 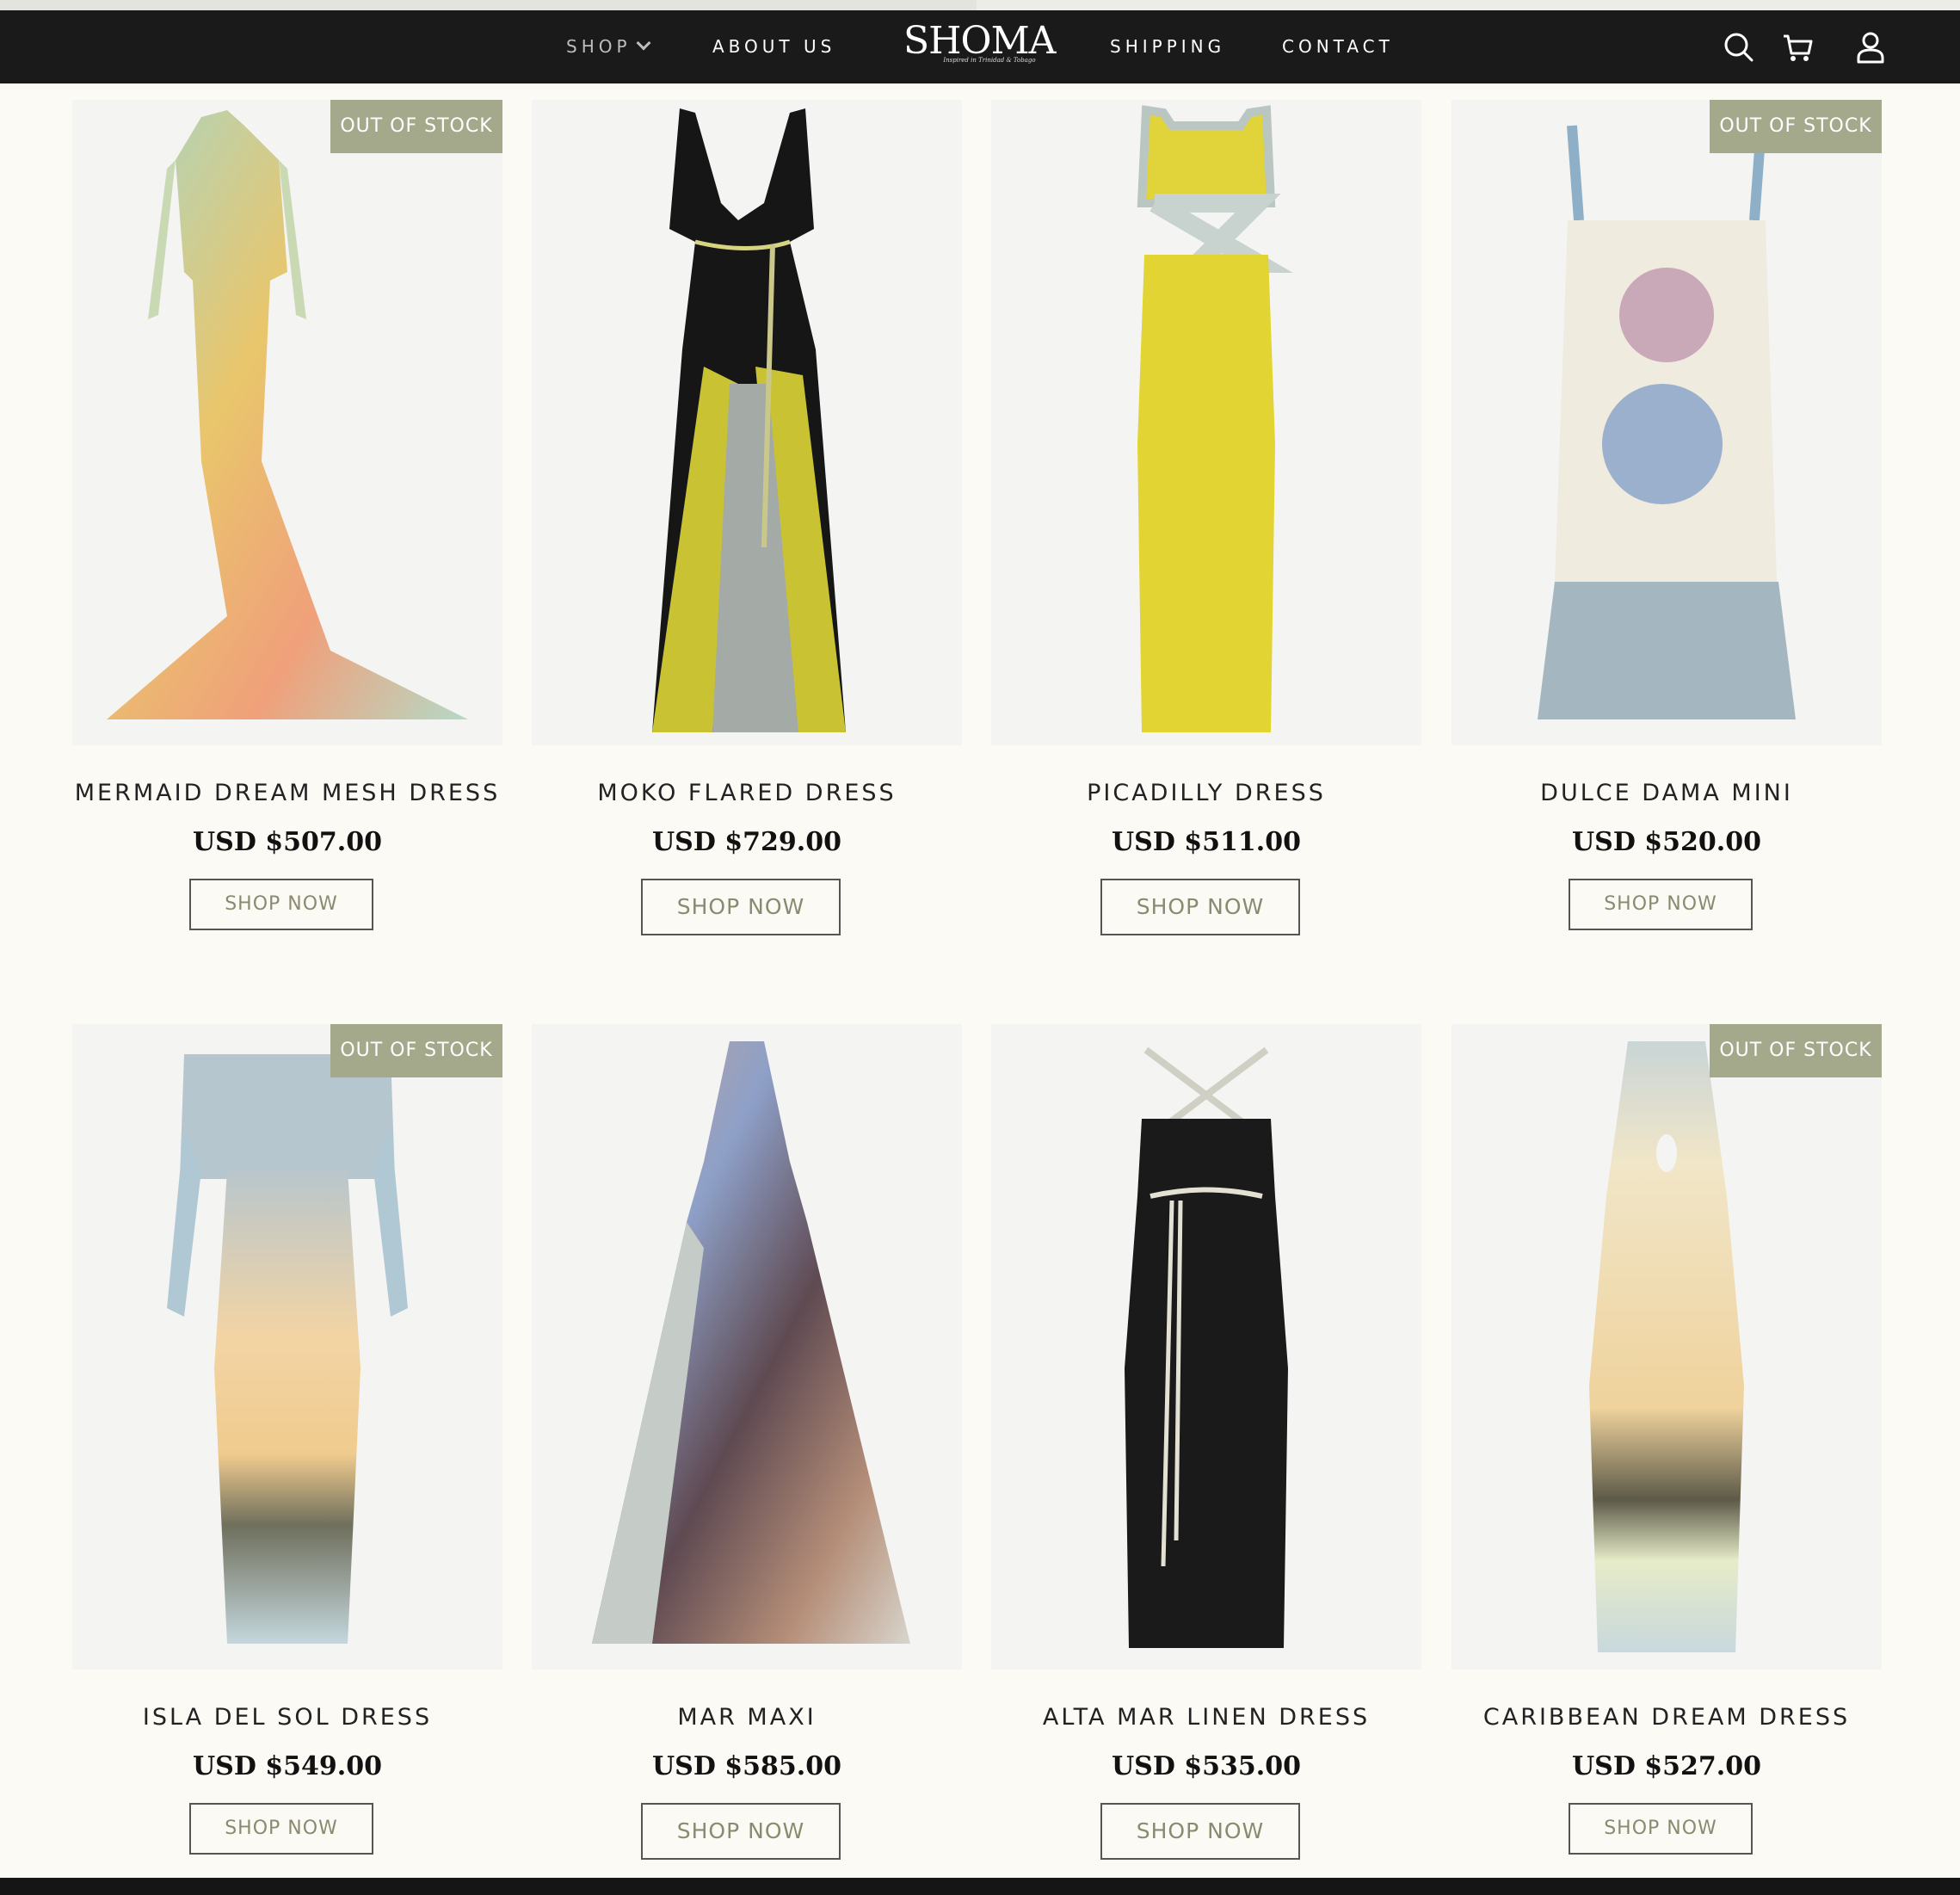 I want to click on cart-icon, so click(x=1798, y=47).